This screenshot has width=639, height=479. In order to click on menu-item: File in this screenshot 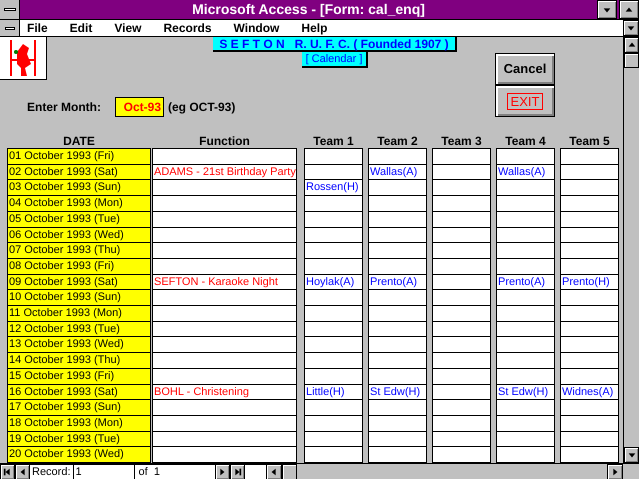, I will do `click(37, 28)`.